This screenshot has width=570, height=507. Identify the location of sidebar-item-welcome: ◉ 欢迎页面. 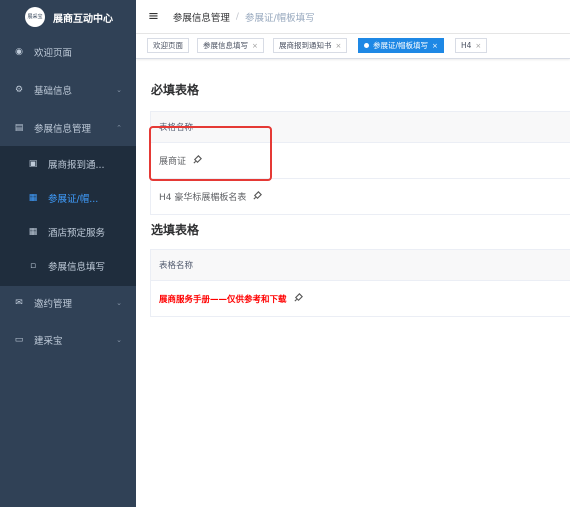
(68, 52).